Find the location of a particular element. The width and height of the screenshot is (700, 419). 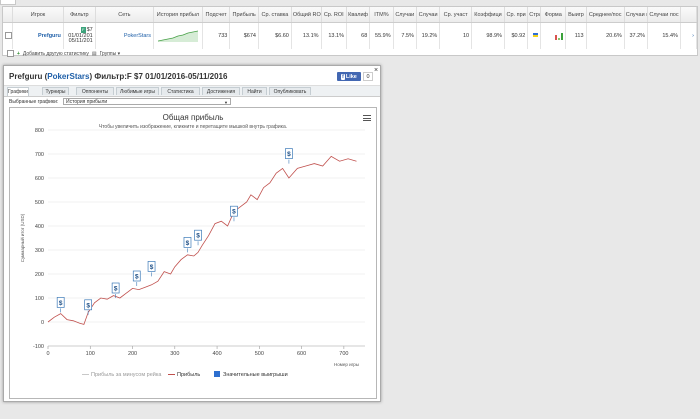

row-checkbox is located at coordinates (8, 35).